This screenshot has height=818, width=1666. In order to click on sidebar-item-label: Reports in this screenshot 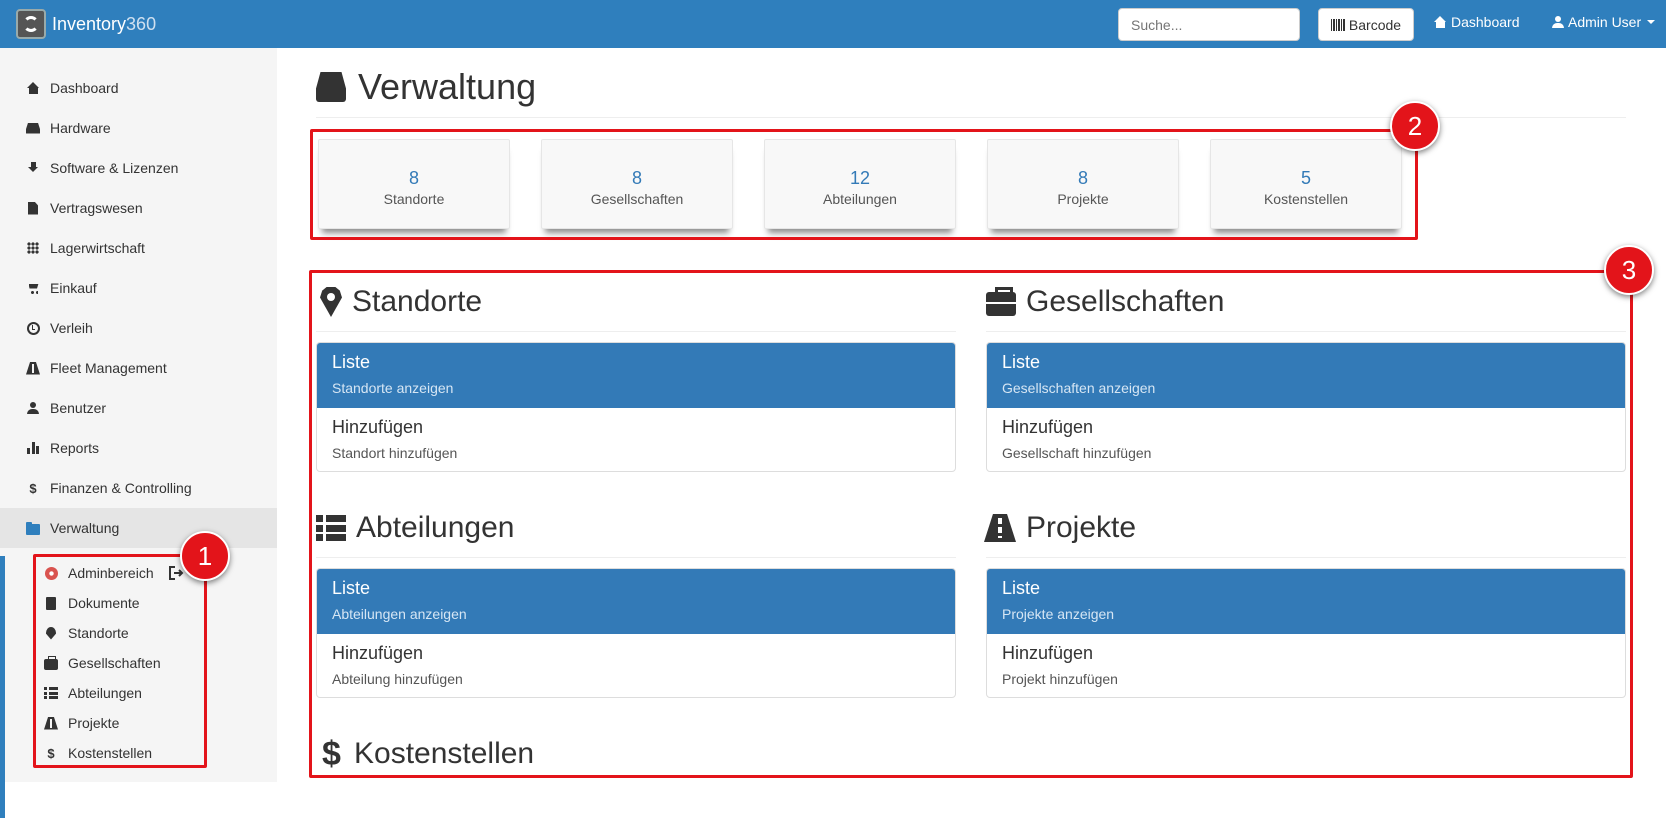, I will do `click(75, 448)`.